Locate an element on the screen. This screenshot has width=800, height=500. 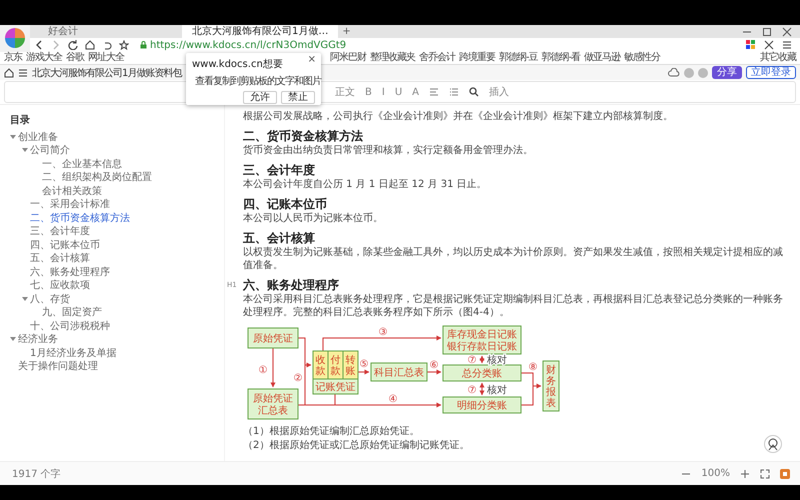
record-icon is located at coordinates (785, 473).